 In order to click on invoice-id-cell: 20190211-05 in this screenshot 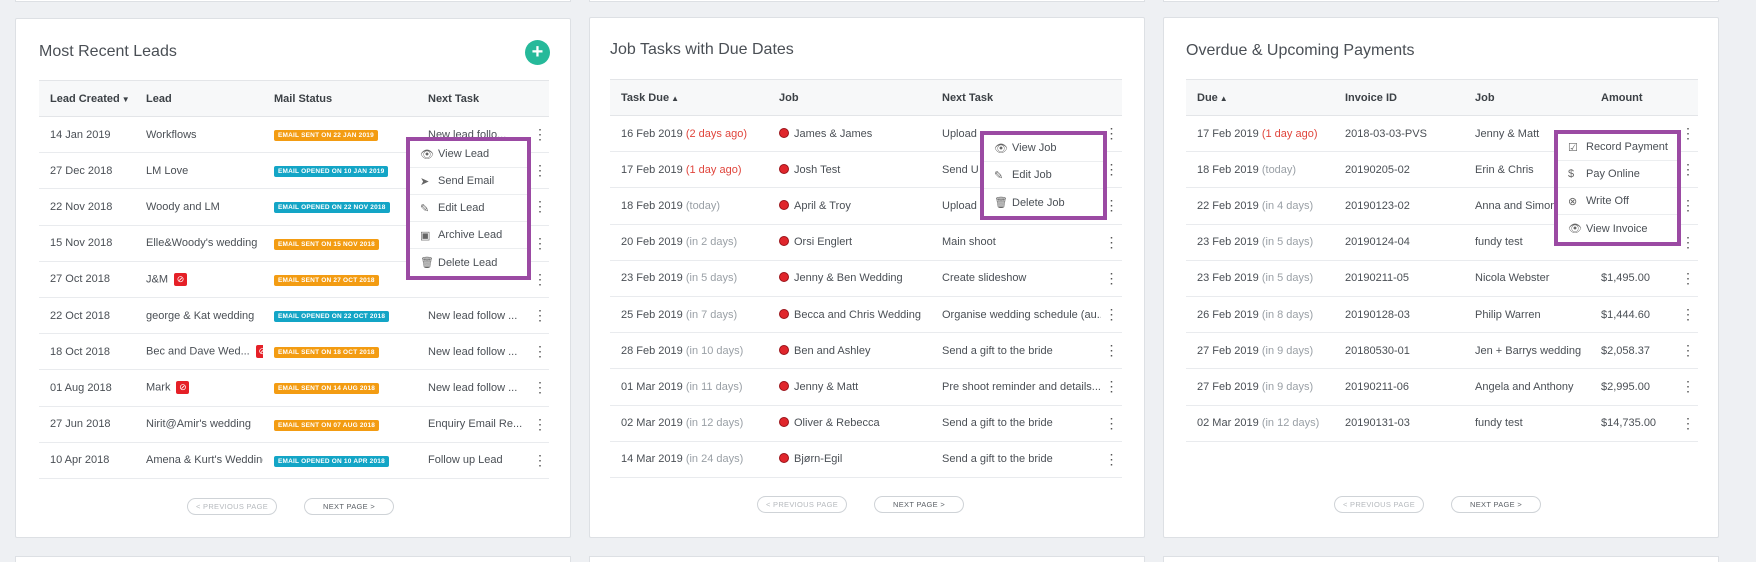, I will do `click(1399, 278)`.